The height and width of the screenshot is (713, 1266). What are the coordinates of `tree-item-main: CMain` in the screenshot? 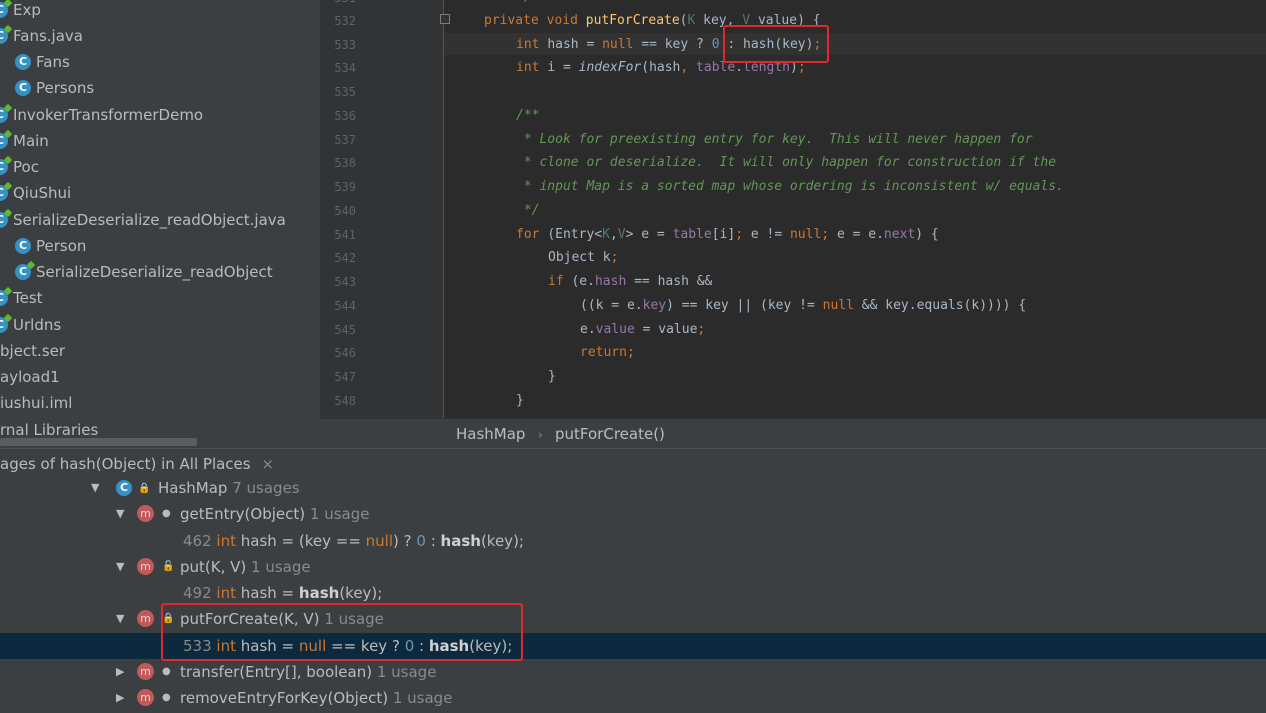 It's located at (24, 141).